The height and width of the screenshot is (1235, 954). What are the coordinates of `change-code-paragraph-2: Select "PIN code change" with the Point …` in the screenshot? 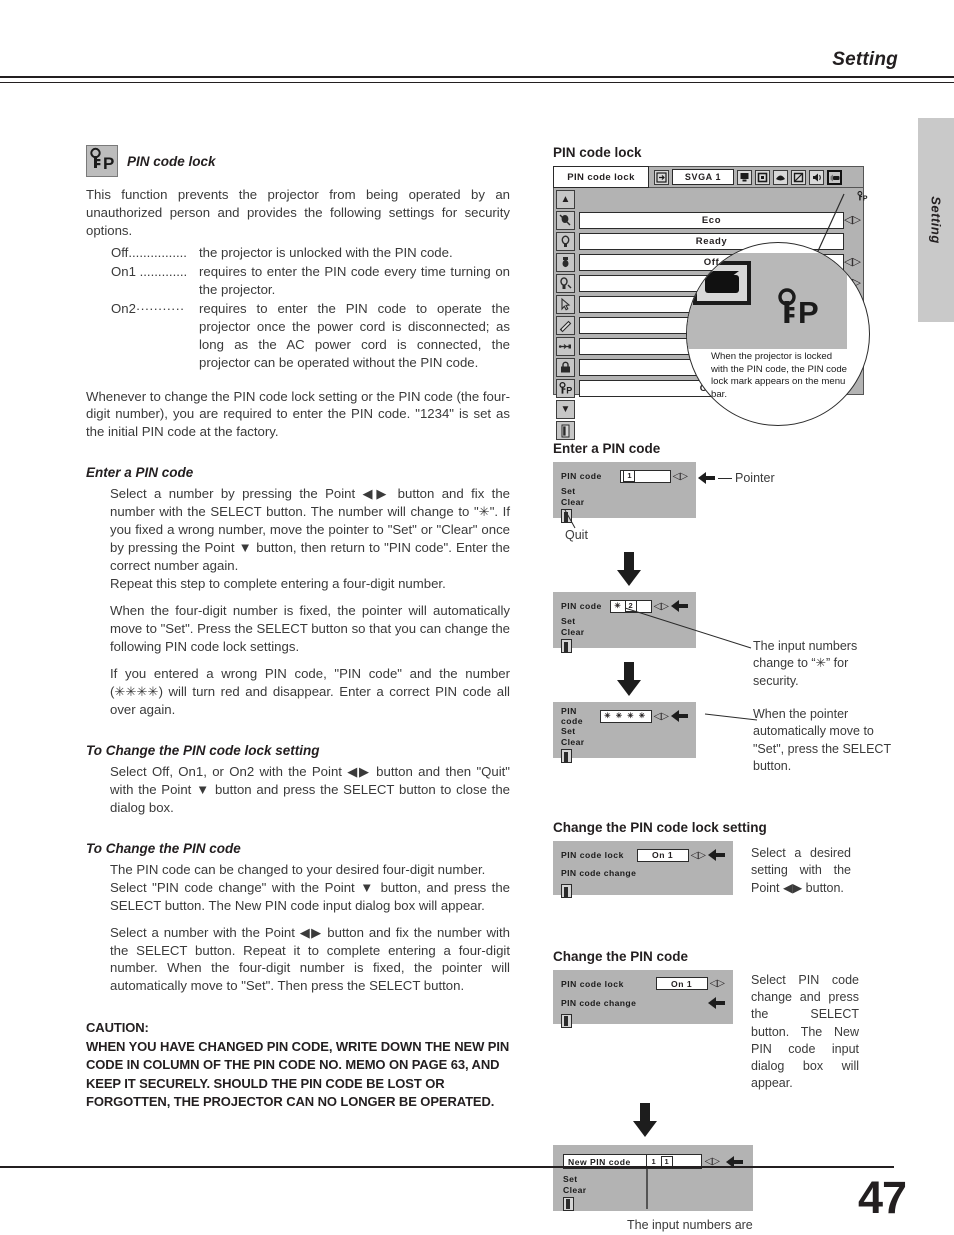 It's located at (310, 896).